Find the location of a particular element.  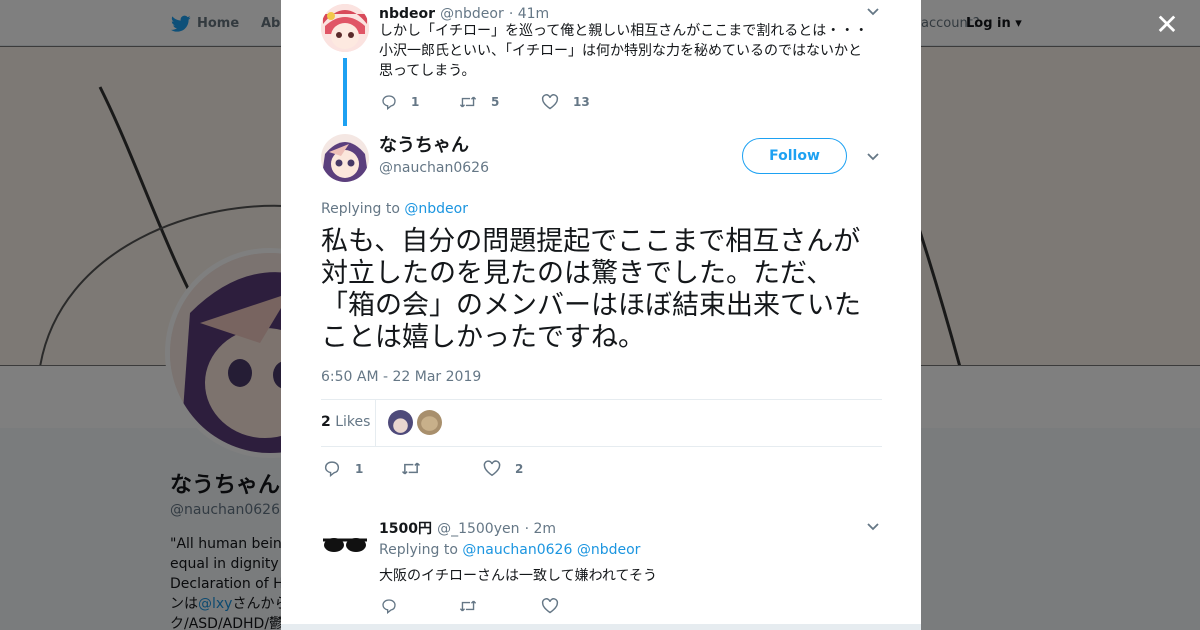

parent-tweet-header: nbdeor @nbdeor · 41m is located at coordinates (464, 12).